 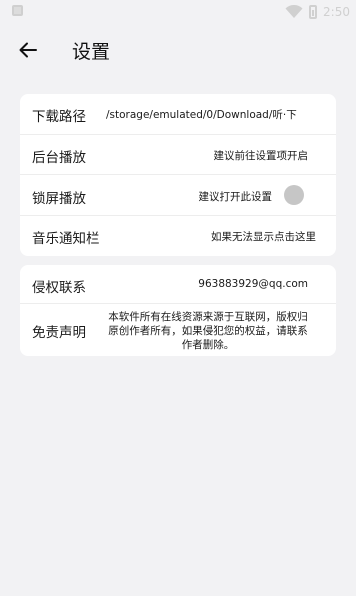 What do you see at coordinates (59, 288) in the screenshot?
I see `infringement-contact-label: 侵权联系` at bounding box center [59, 288].